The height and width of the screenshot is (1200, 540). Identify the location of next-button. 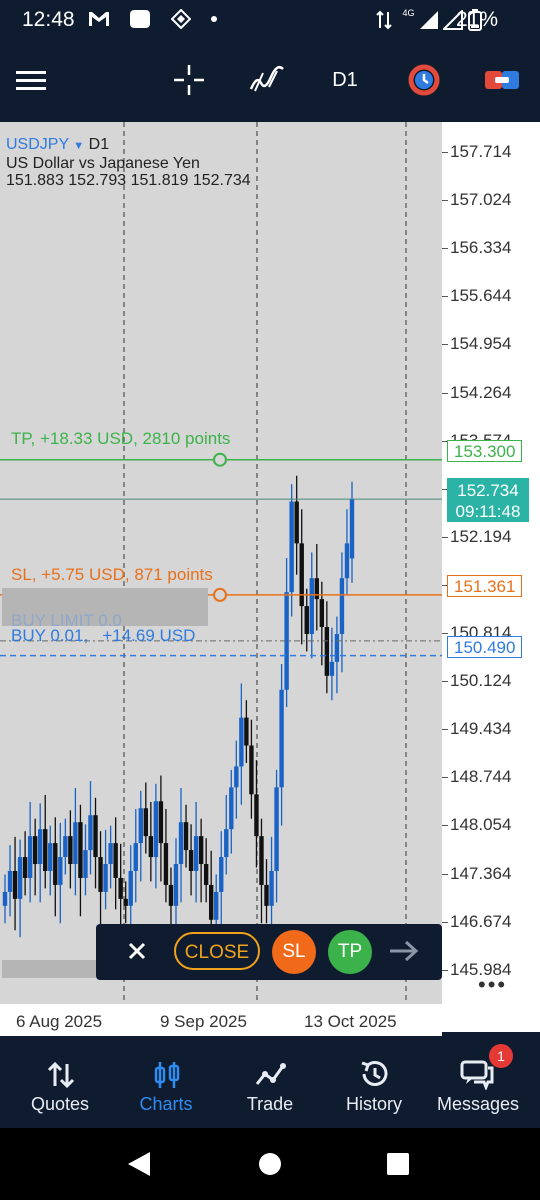
(406, 951).